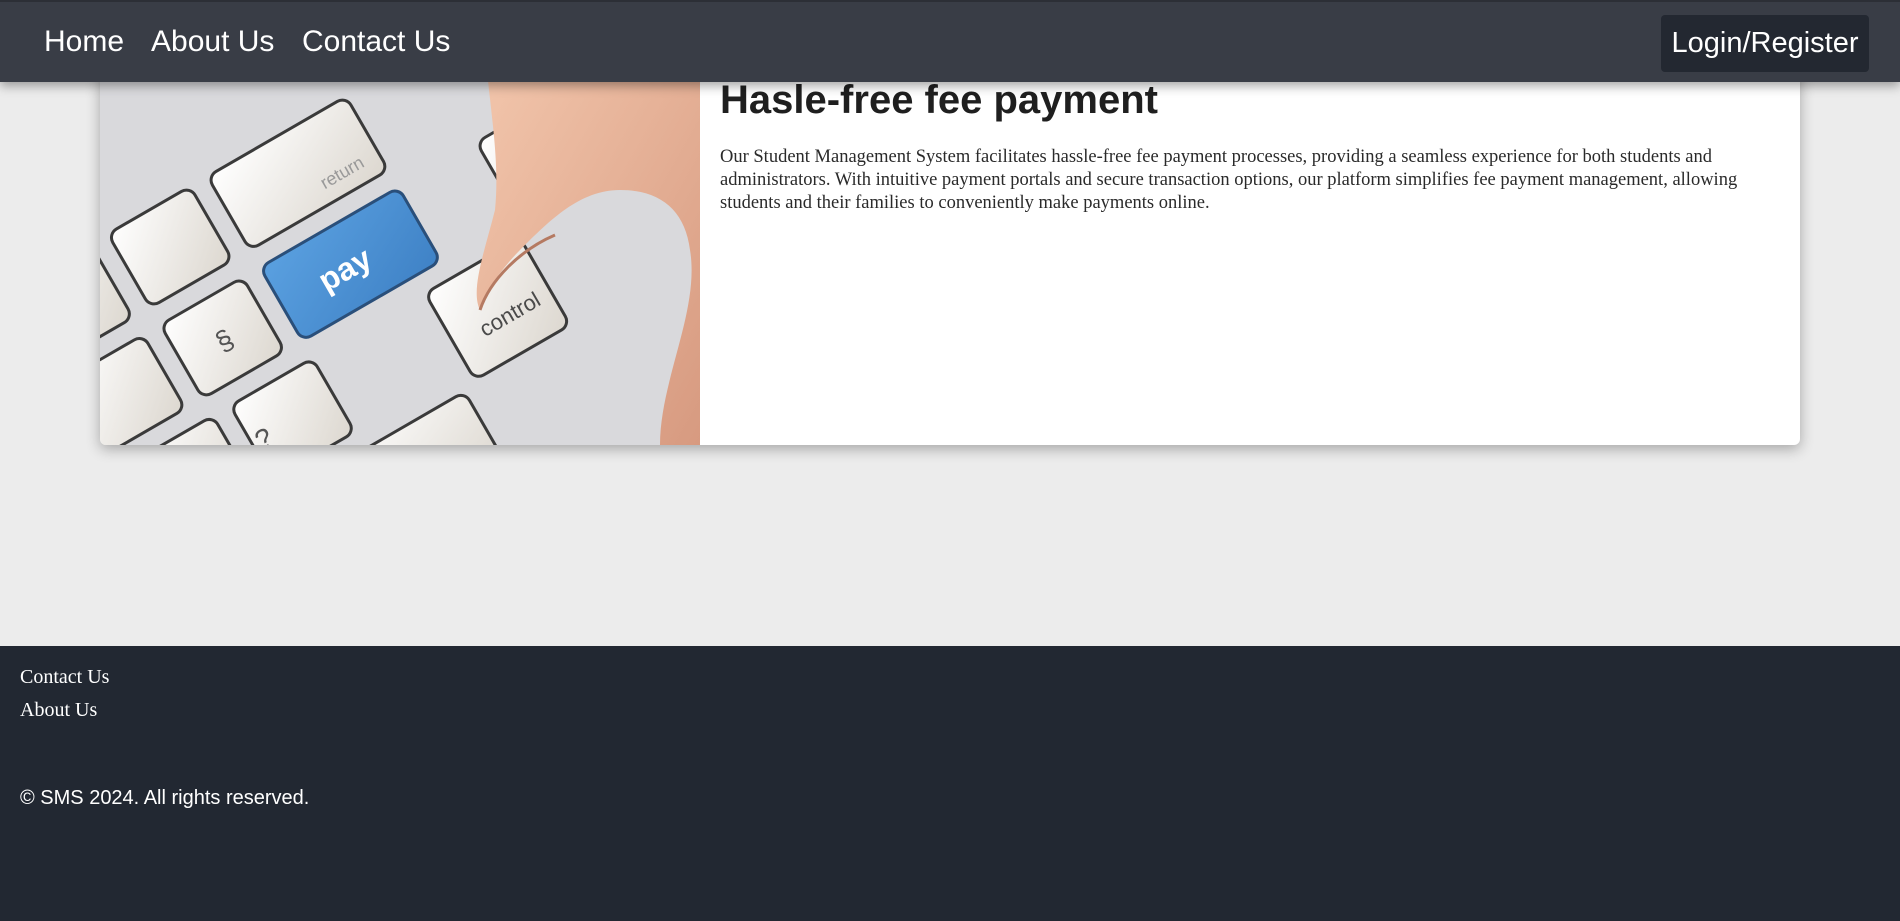  Describe the element at coordinates (939, 100) in the screenshot. I see `feature-title: Hasle-free fee payment` at that location.